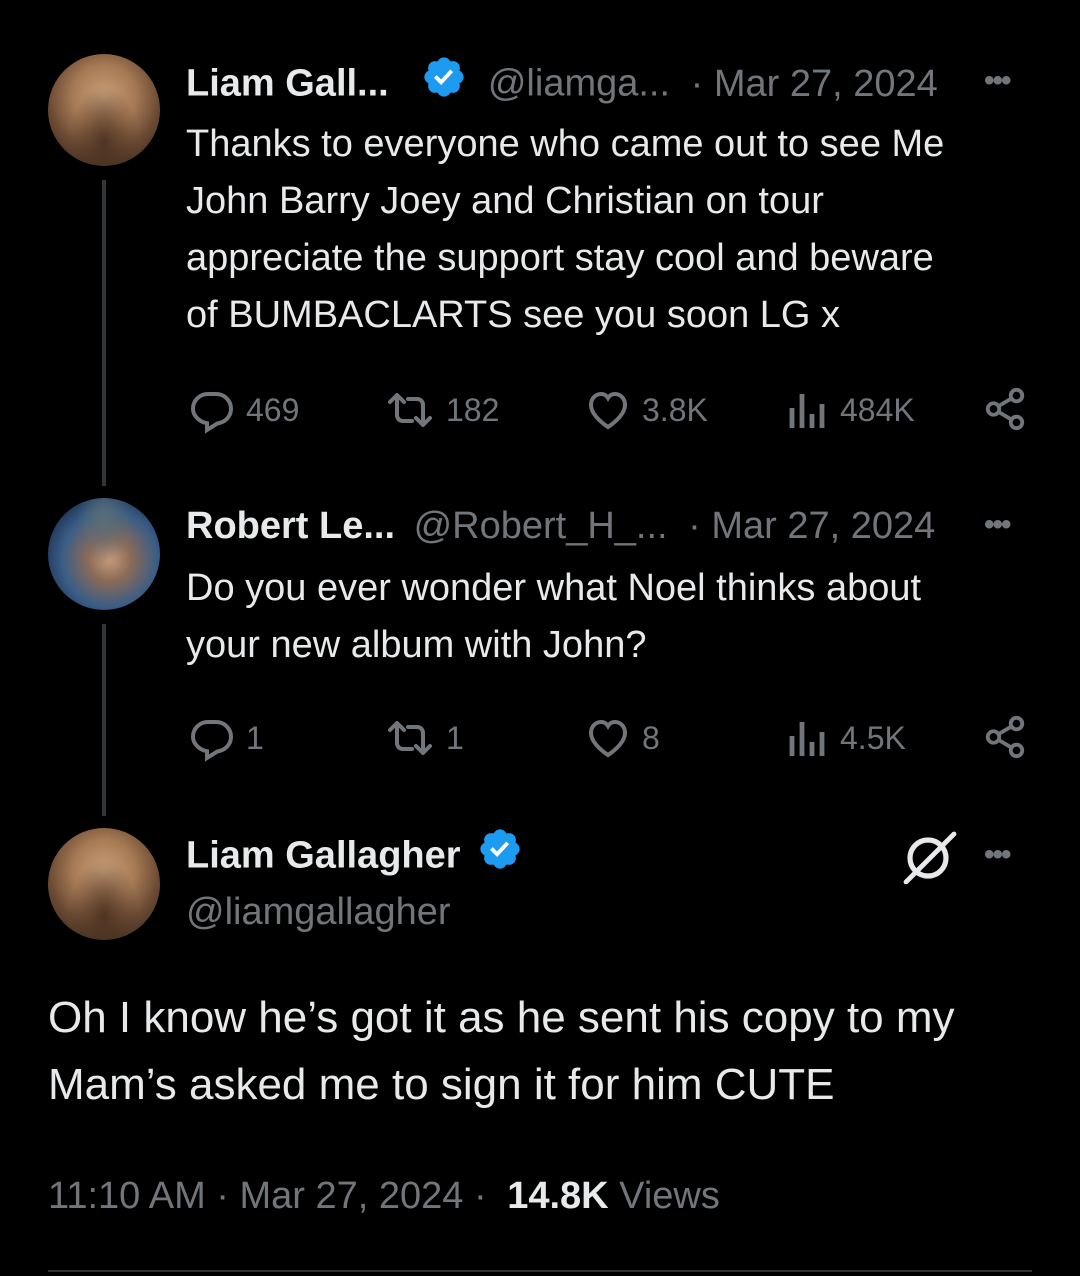  Describe the element at coordinates (273, 409) in the screenshot. I see `reply-count: 469` at that location.